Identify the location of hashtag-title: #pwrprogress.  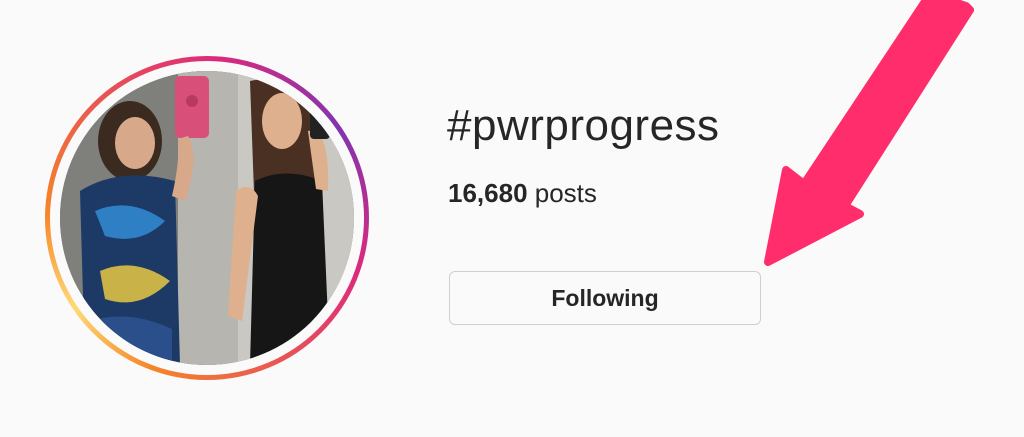
(583, 125).